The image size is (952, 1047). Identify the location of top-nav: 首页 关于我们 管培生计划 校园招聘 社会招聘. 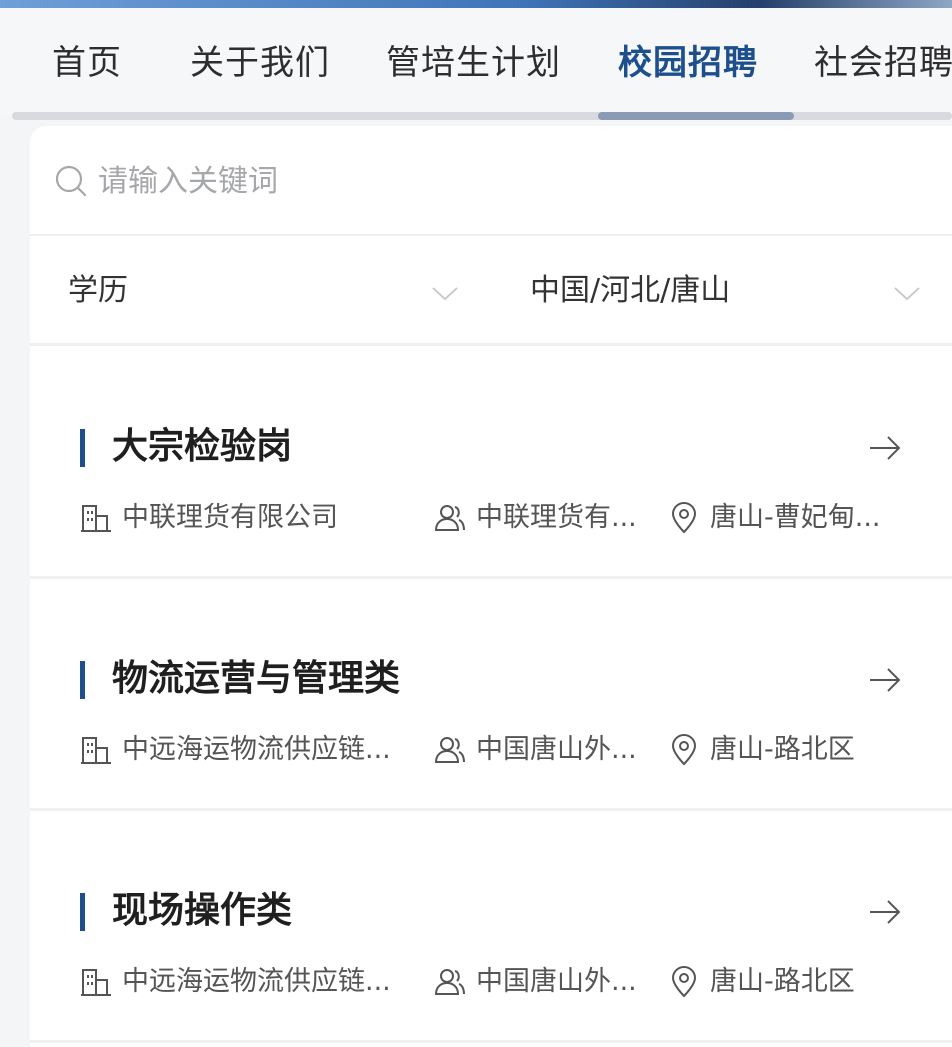
(476, 62).